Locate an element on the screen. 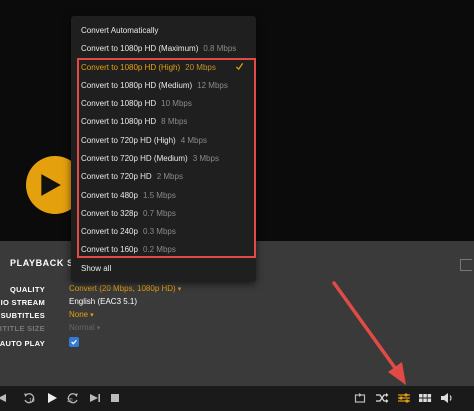 The image size is (474, 411). audio-stream-row: DIO STREAM English (EAC3 5.1) is located at coordinates (237, 302).